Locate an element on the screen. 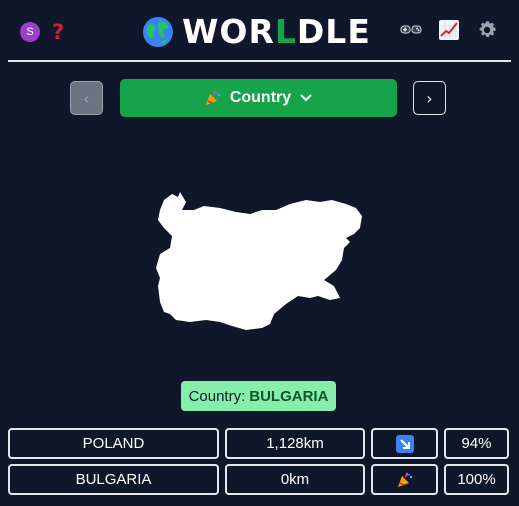  guess-row: BULGARIA 0km 100% is located at coordinates (258, 479).